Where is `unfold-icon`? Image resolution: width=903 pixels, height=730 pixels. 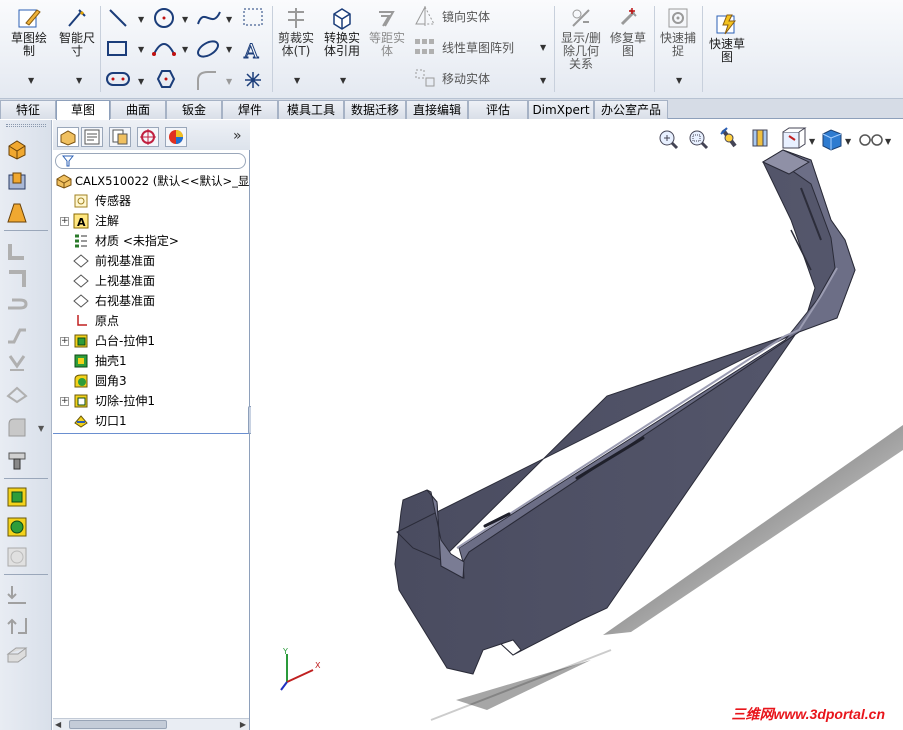 unfold-icon is located at coordinates (17, 595).